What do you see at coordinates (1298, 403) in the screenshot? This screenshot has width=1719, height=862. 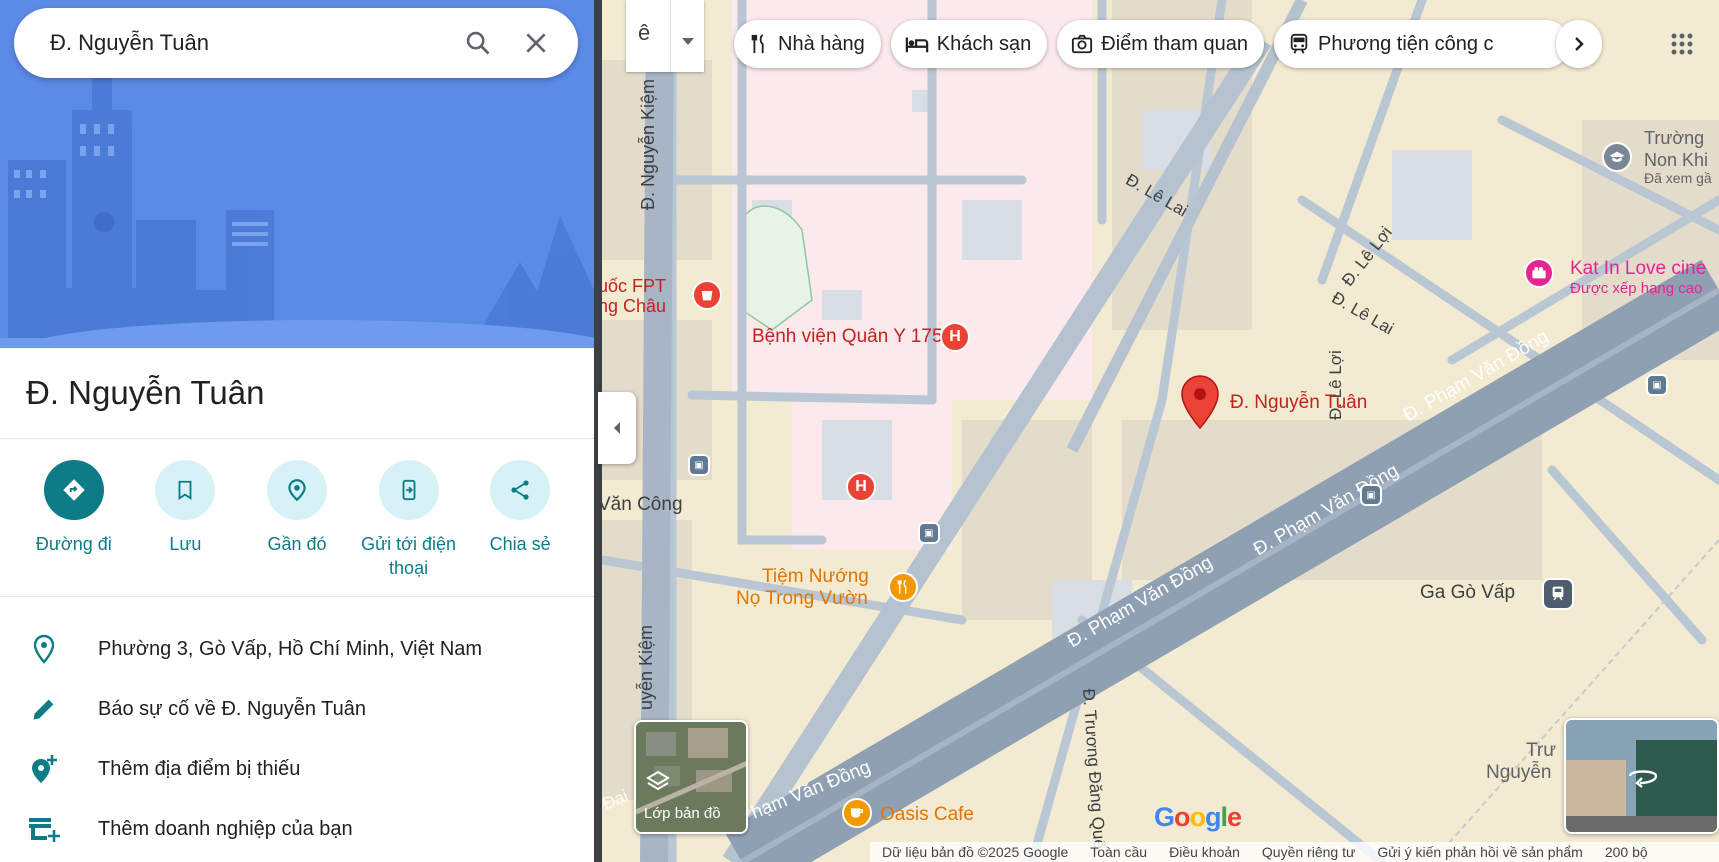 I see `pin-label: Đ. Nguyễn Tuân` at bounding box center [1298, 403].